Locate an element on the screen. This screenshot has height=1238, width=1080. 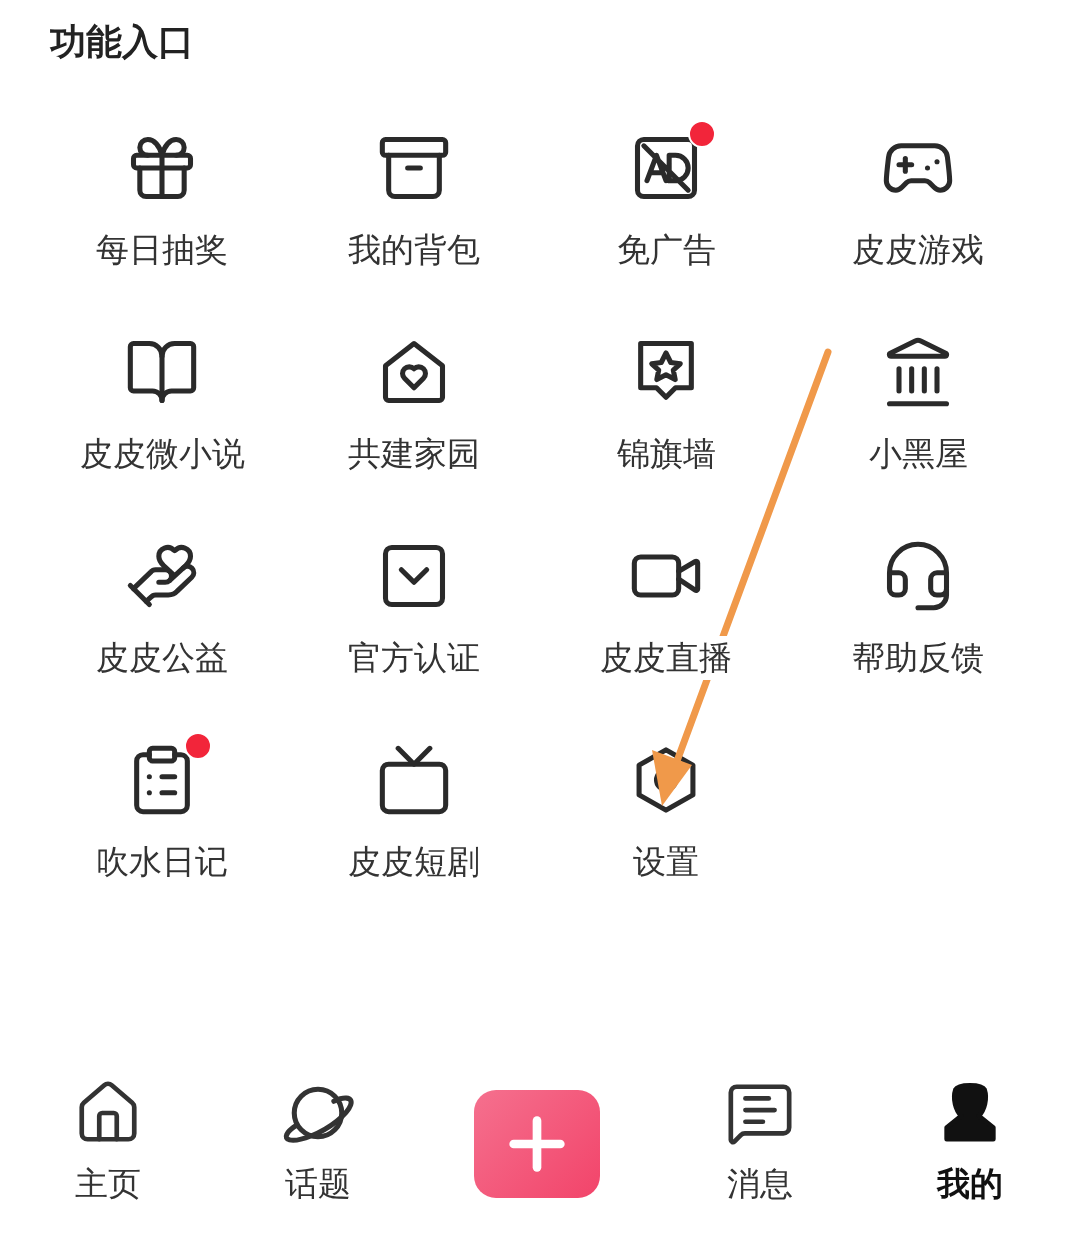
section-title: 功能入口 is located at coordinates (122, 42).